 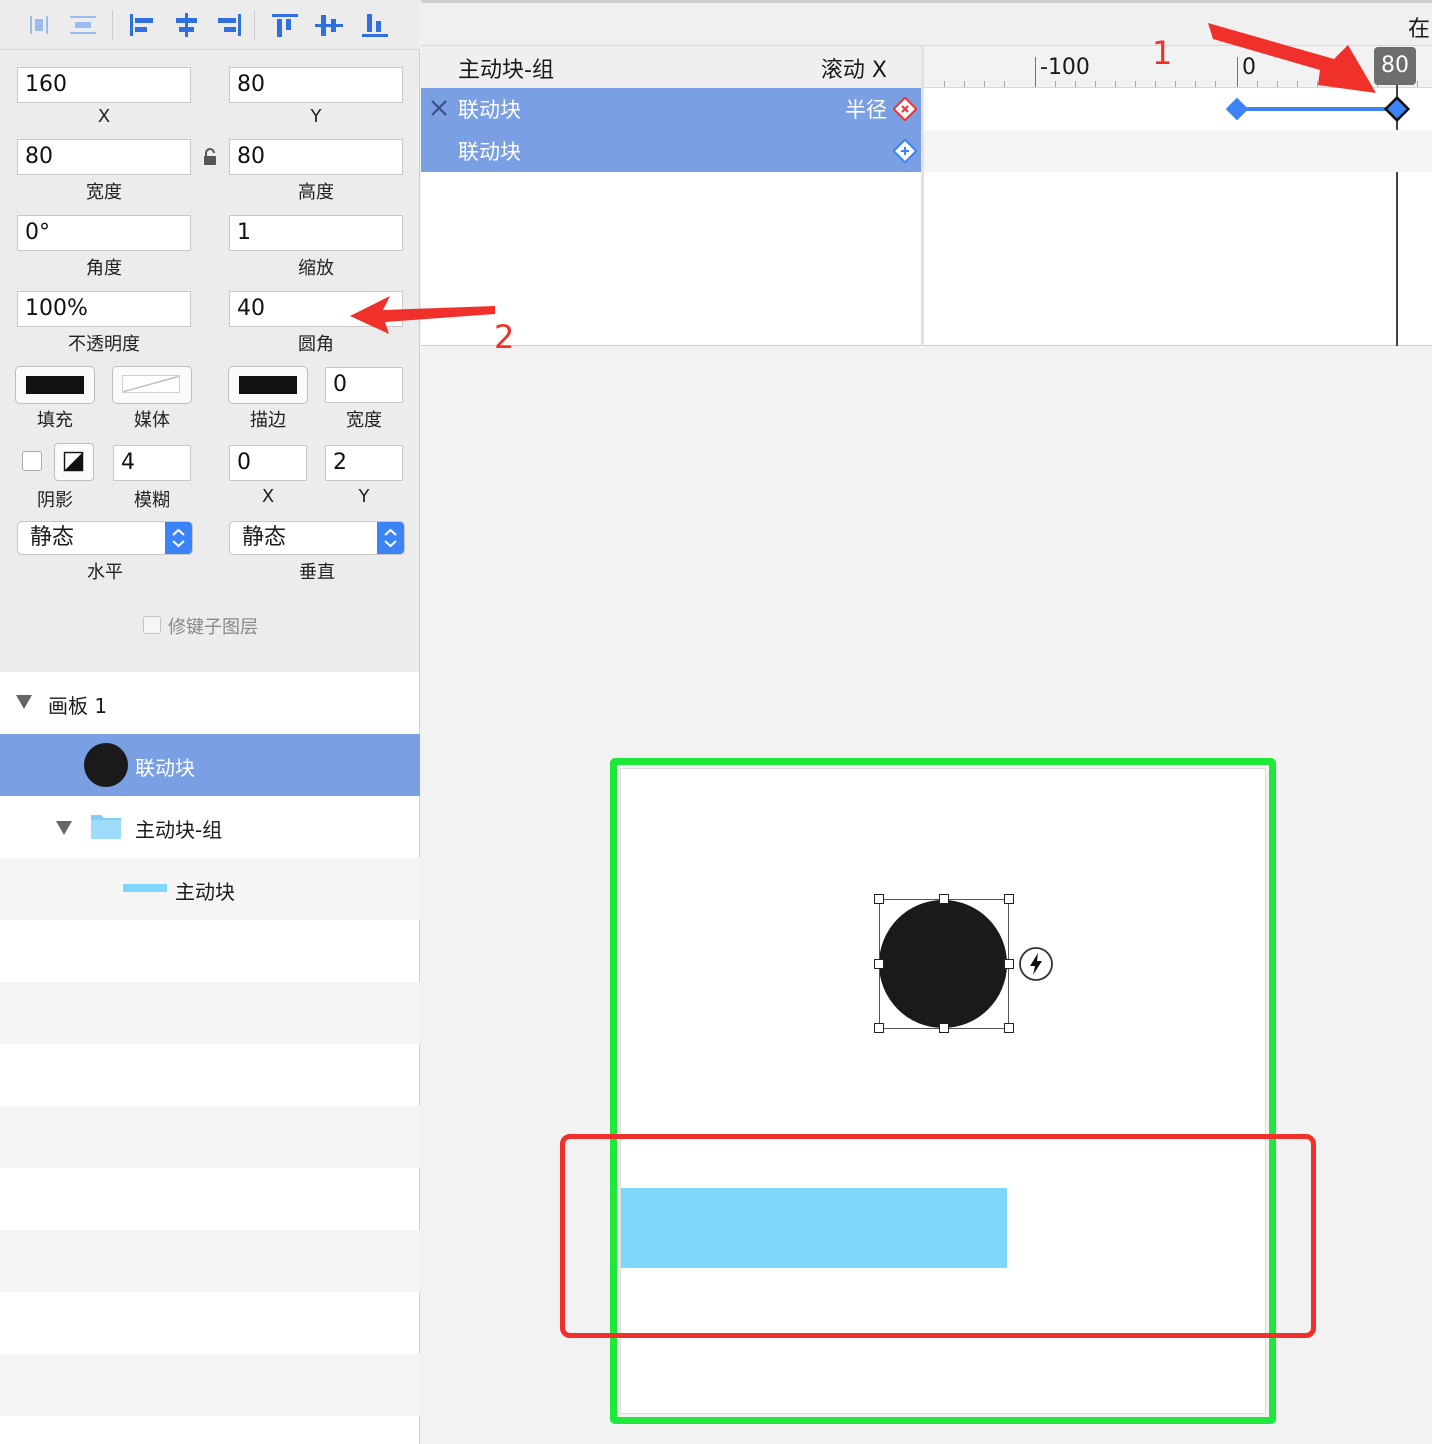 What do you see at coordinates (375, 25) in the screenshot?
I see `align-bottom-icon` at bounding box center [375, 25].